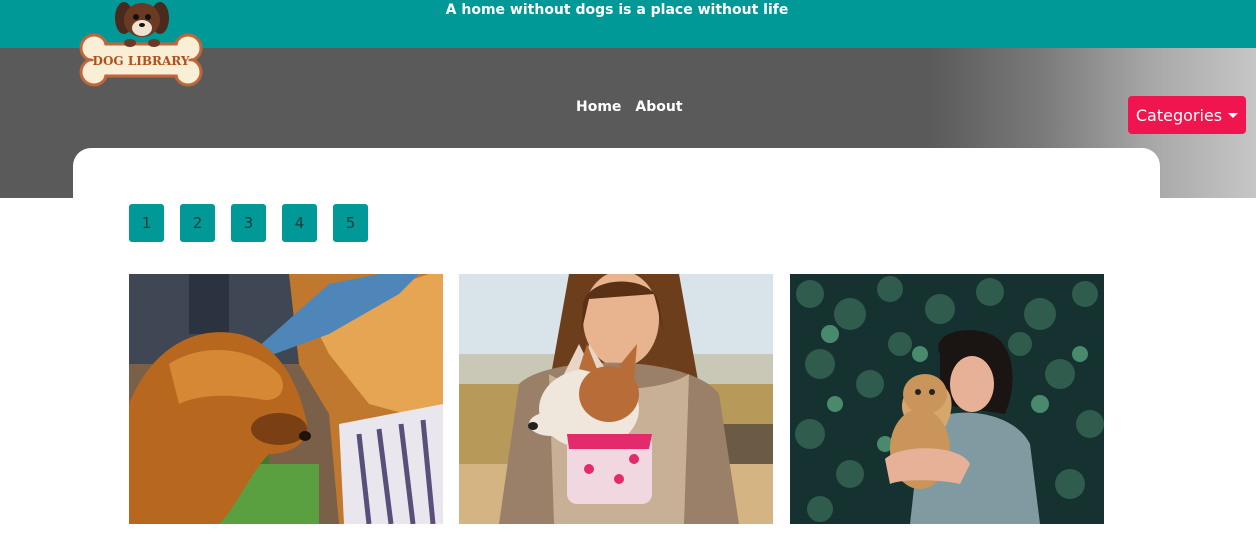 This screenshot has height=548, width=1256. I want to click on page-button-1: 1, so click(146, 223).